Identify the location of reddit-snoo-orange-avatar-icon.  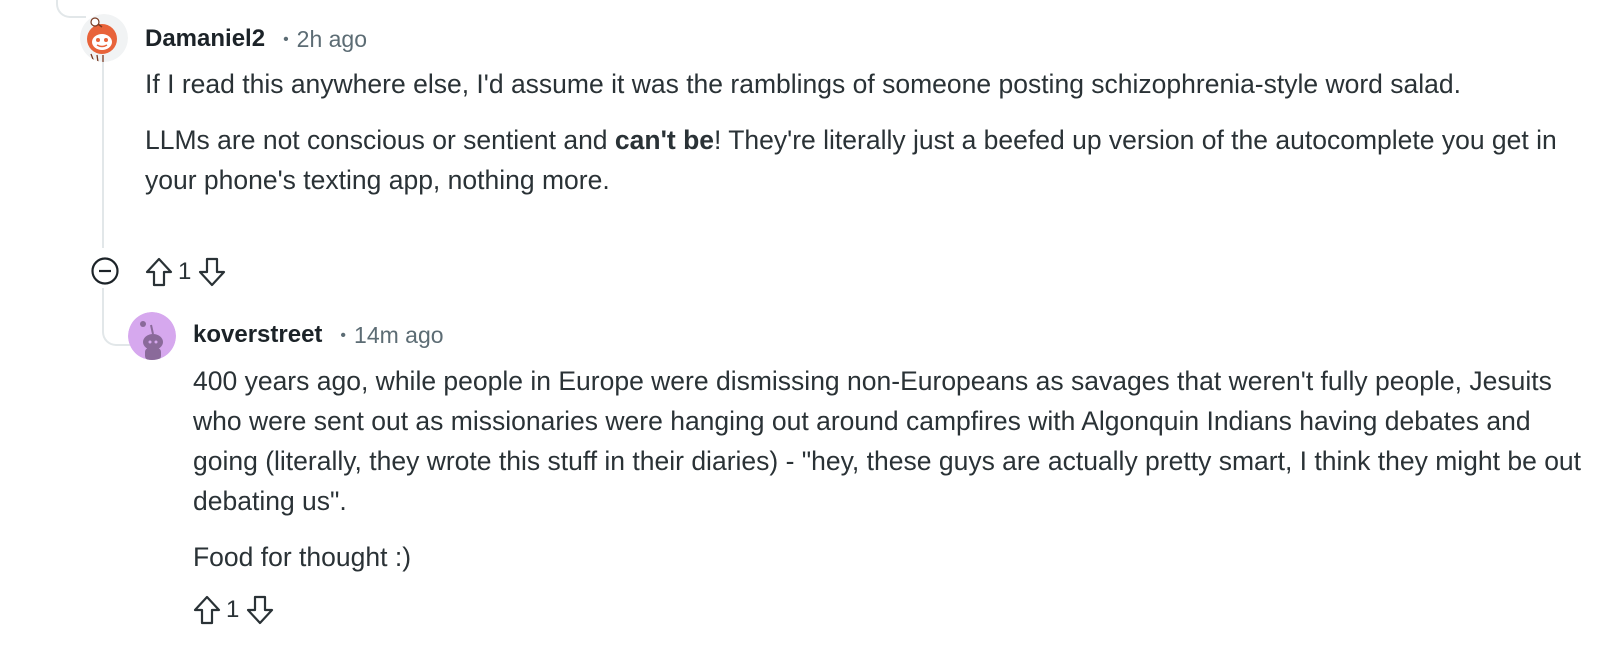
(104, 38).